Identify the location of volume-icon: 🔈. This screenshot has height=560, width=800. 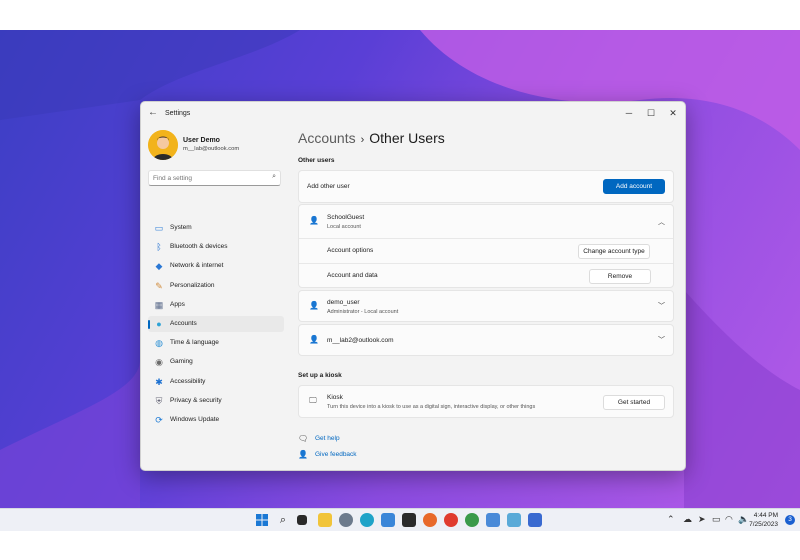
(743, 519).